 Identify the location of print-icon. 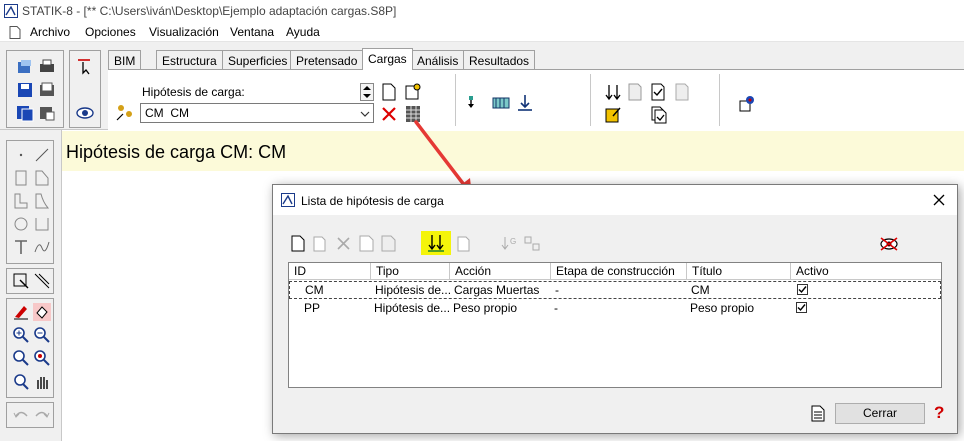
(47, 67).